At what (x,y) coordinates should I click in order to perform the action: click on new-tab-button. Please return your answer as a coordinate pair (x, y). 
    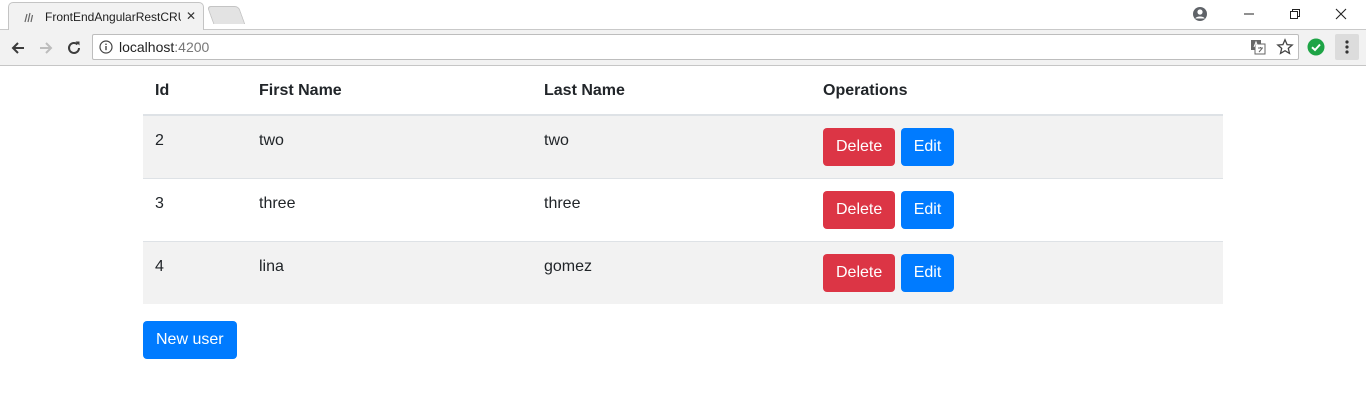
    Looking at the image, I should click on (226, 15).